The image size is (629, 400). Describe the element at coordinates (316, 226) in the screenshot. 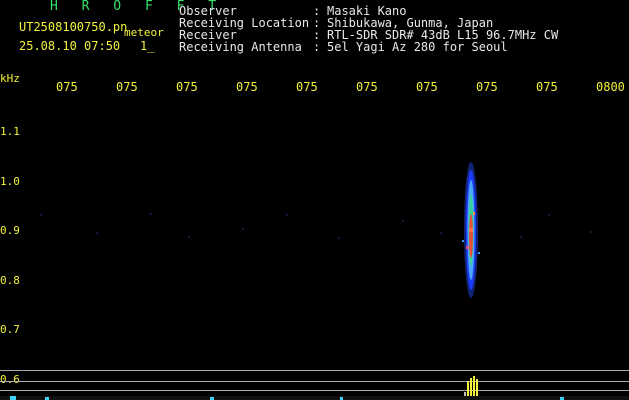

I see `noise-speckle` at that location.